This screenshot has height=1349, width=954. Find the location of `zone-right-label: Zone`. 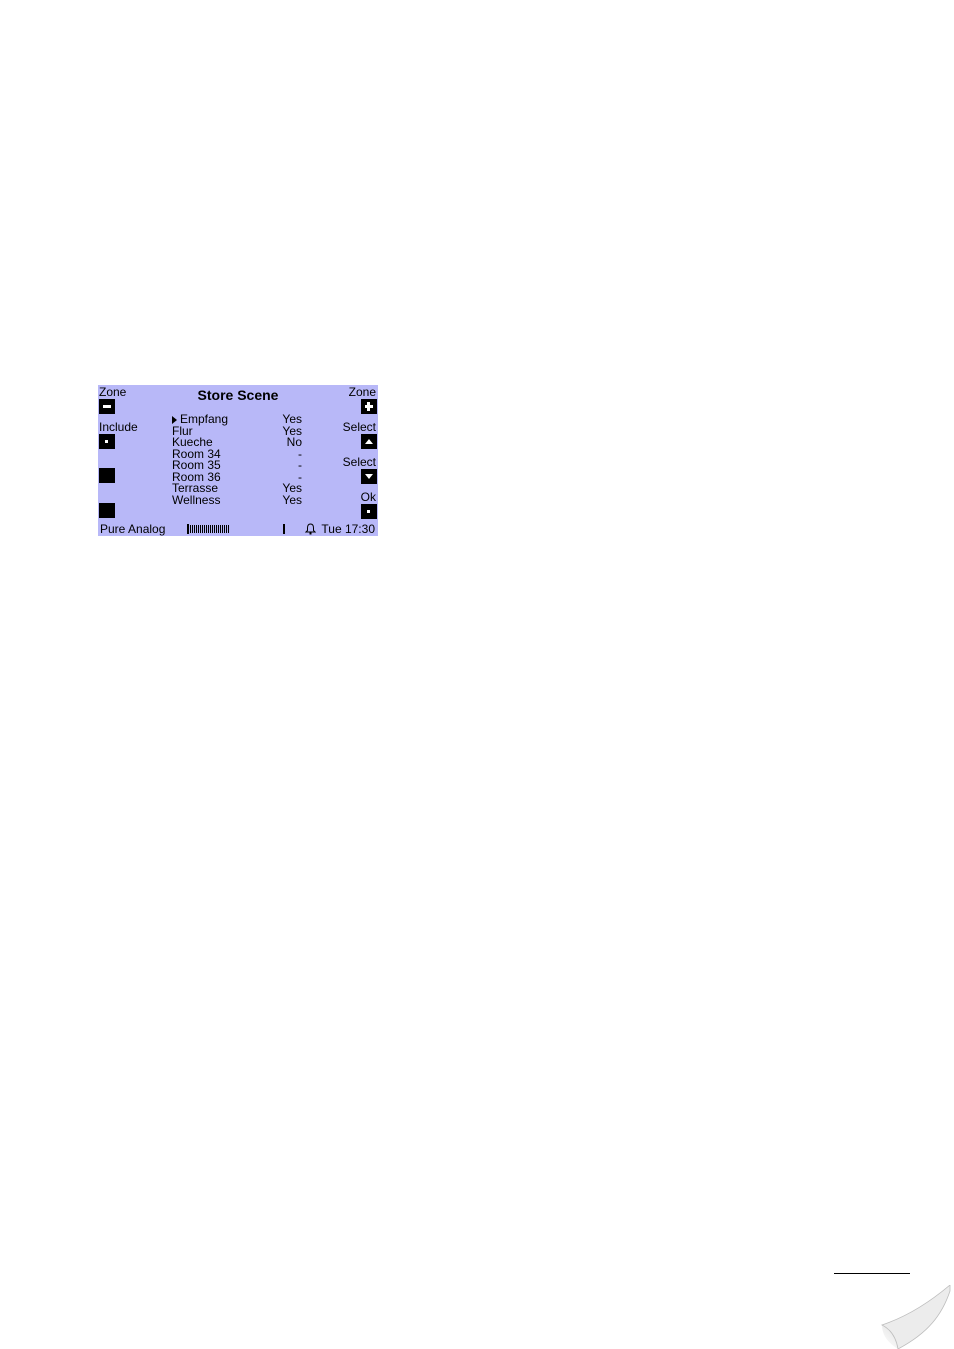

zone-right-label: Zone is located at coordinates (362, 392).